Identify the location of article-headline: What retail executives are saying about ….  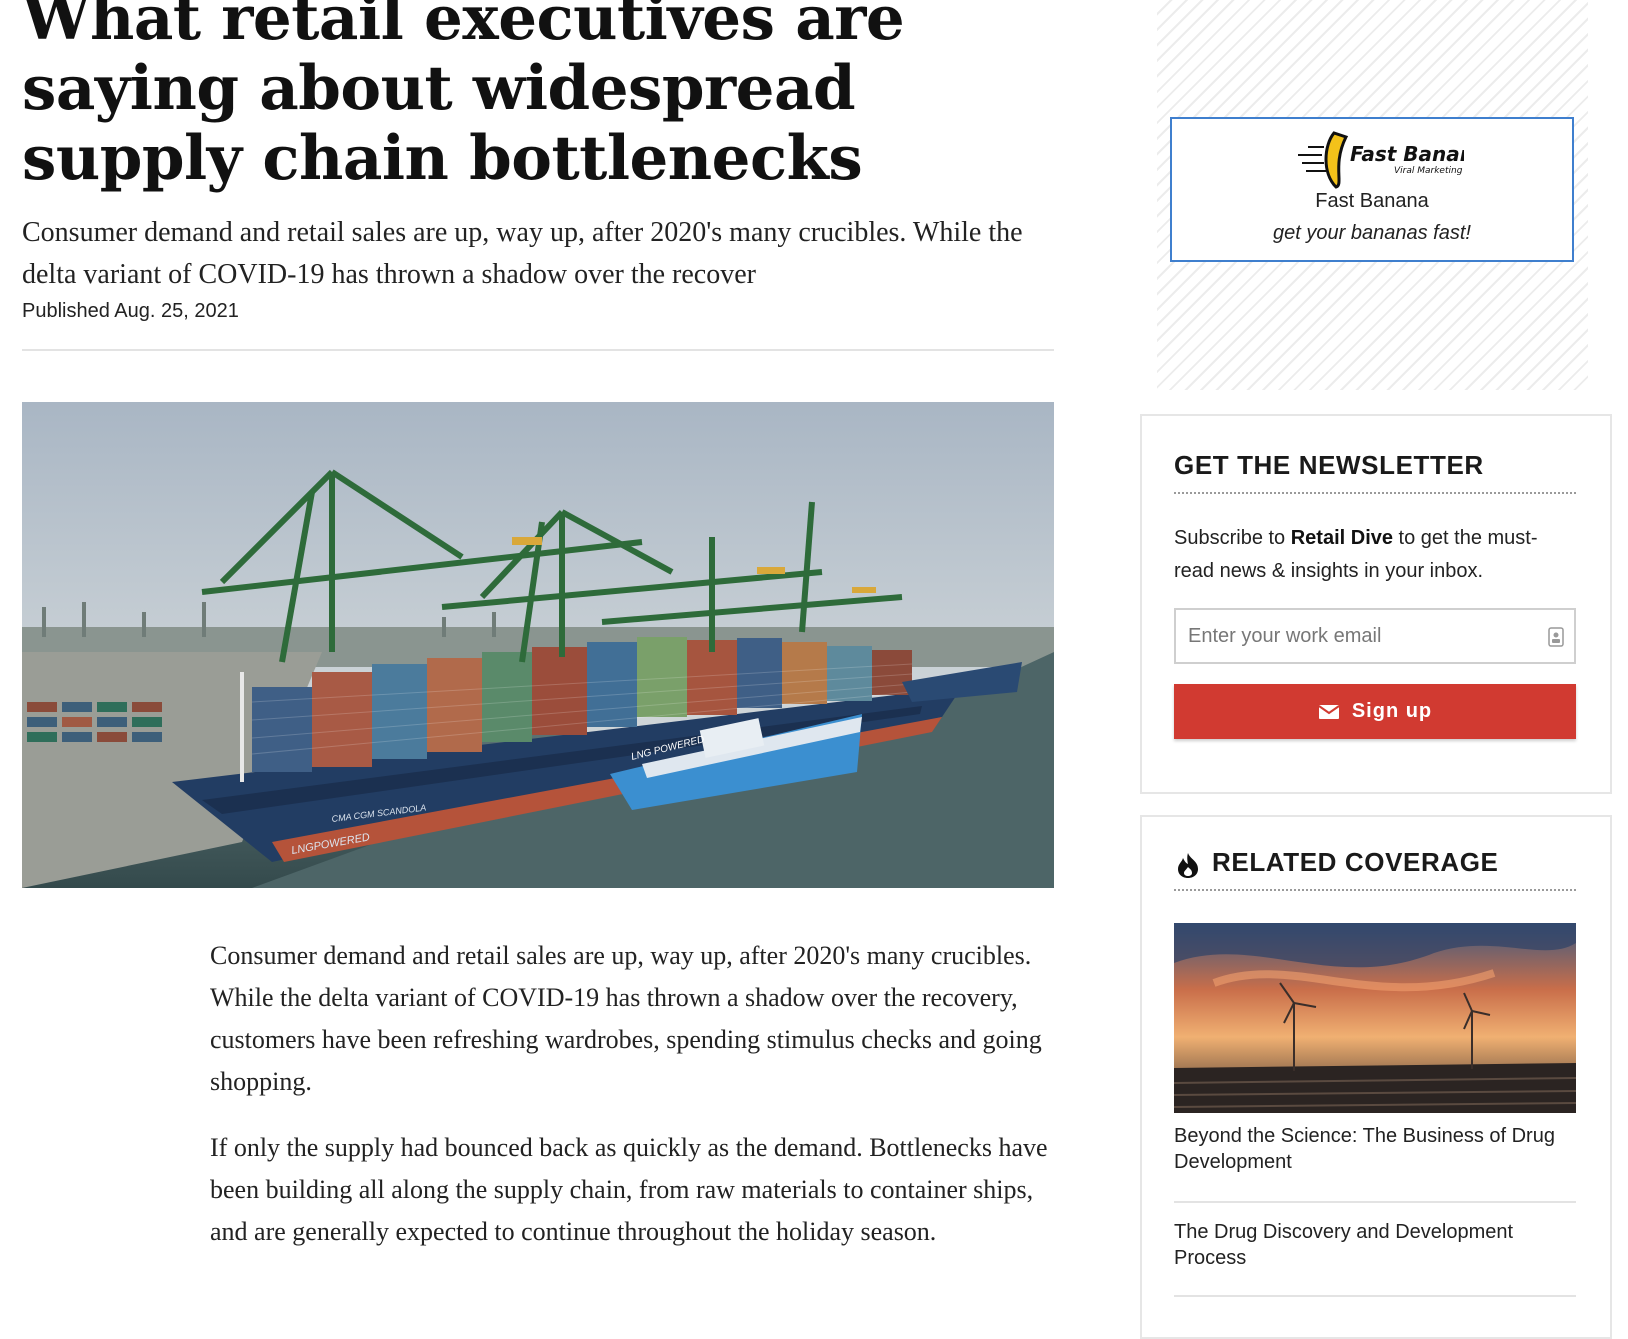
(463, 97).